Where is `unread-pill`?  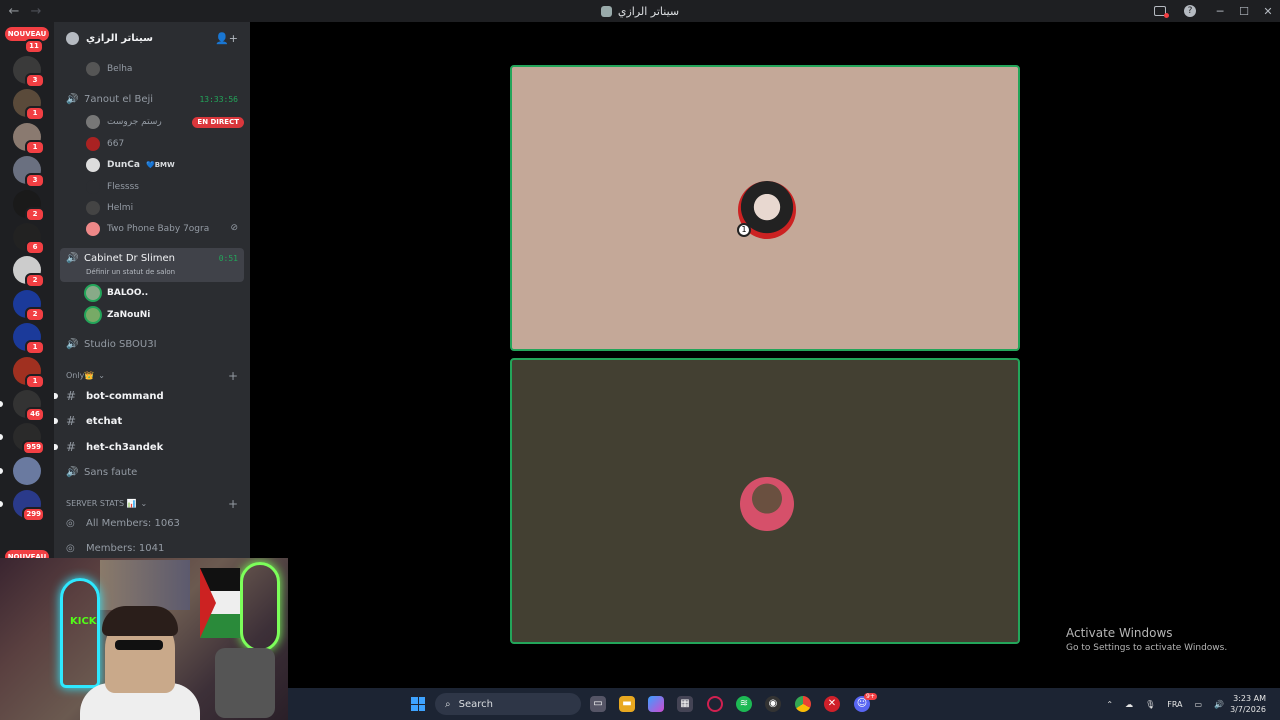
unread-pill is located at coordinates (1, 437).